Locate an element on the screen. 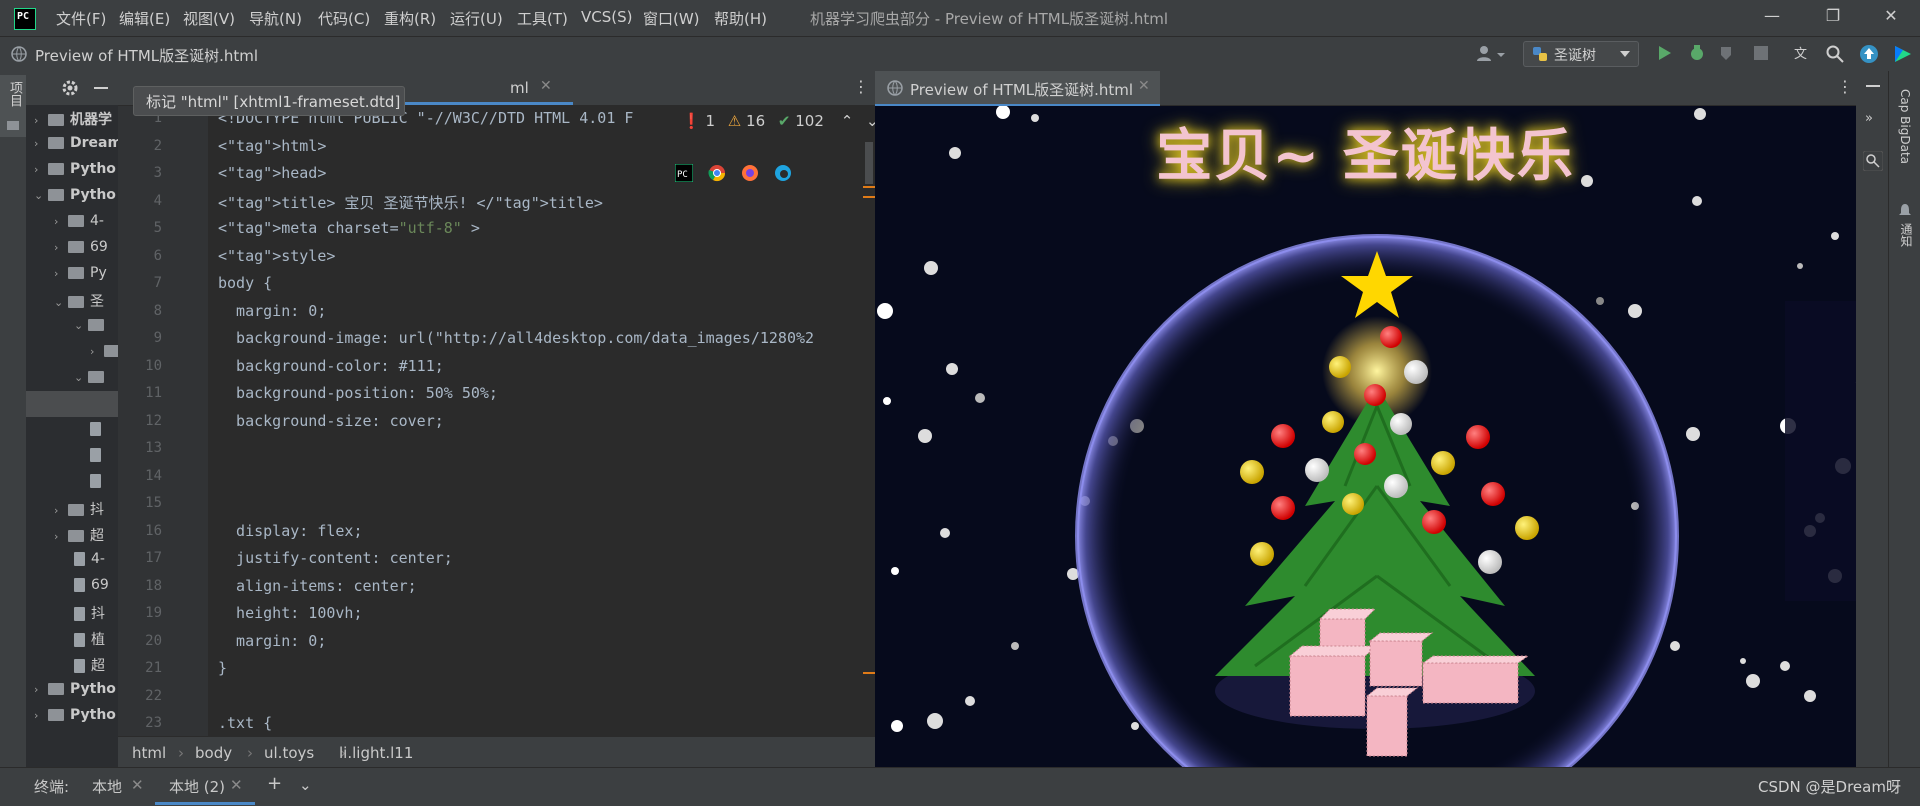 The height and width of the screenshot is (806, 1920). debug-icon is located at coordinates (1697, 53).